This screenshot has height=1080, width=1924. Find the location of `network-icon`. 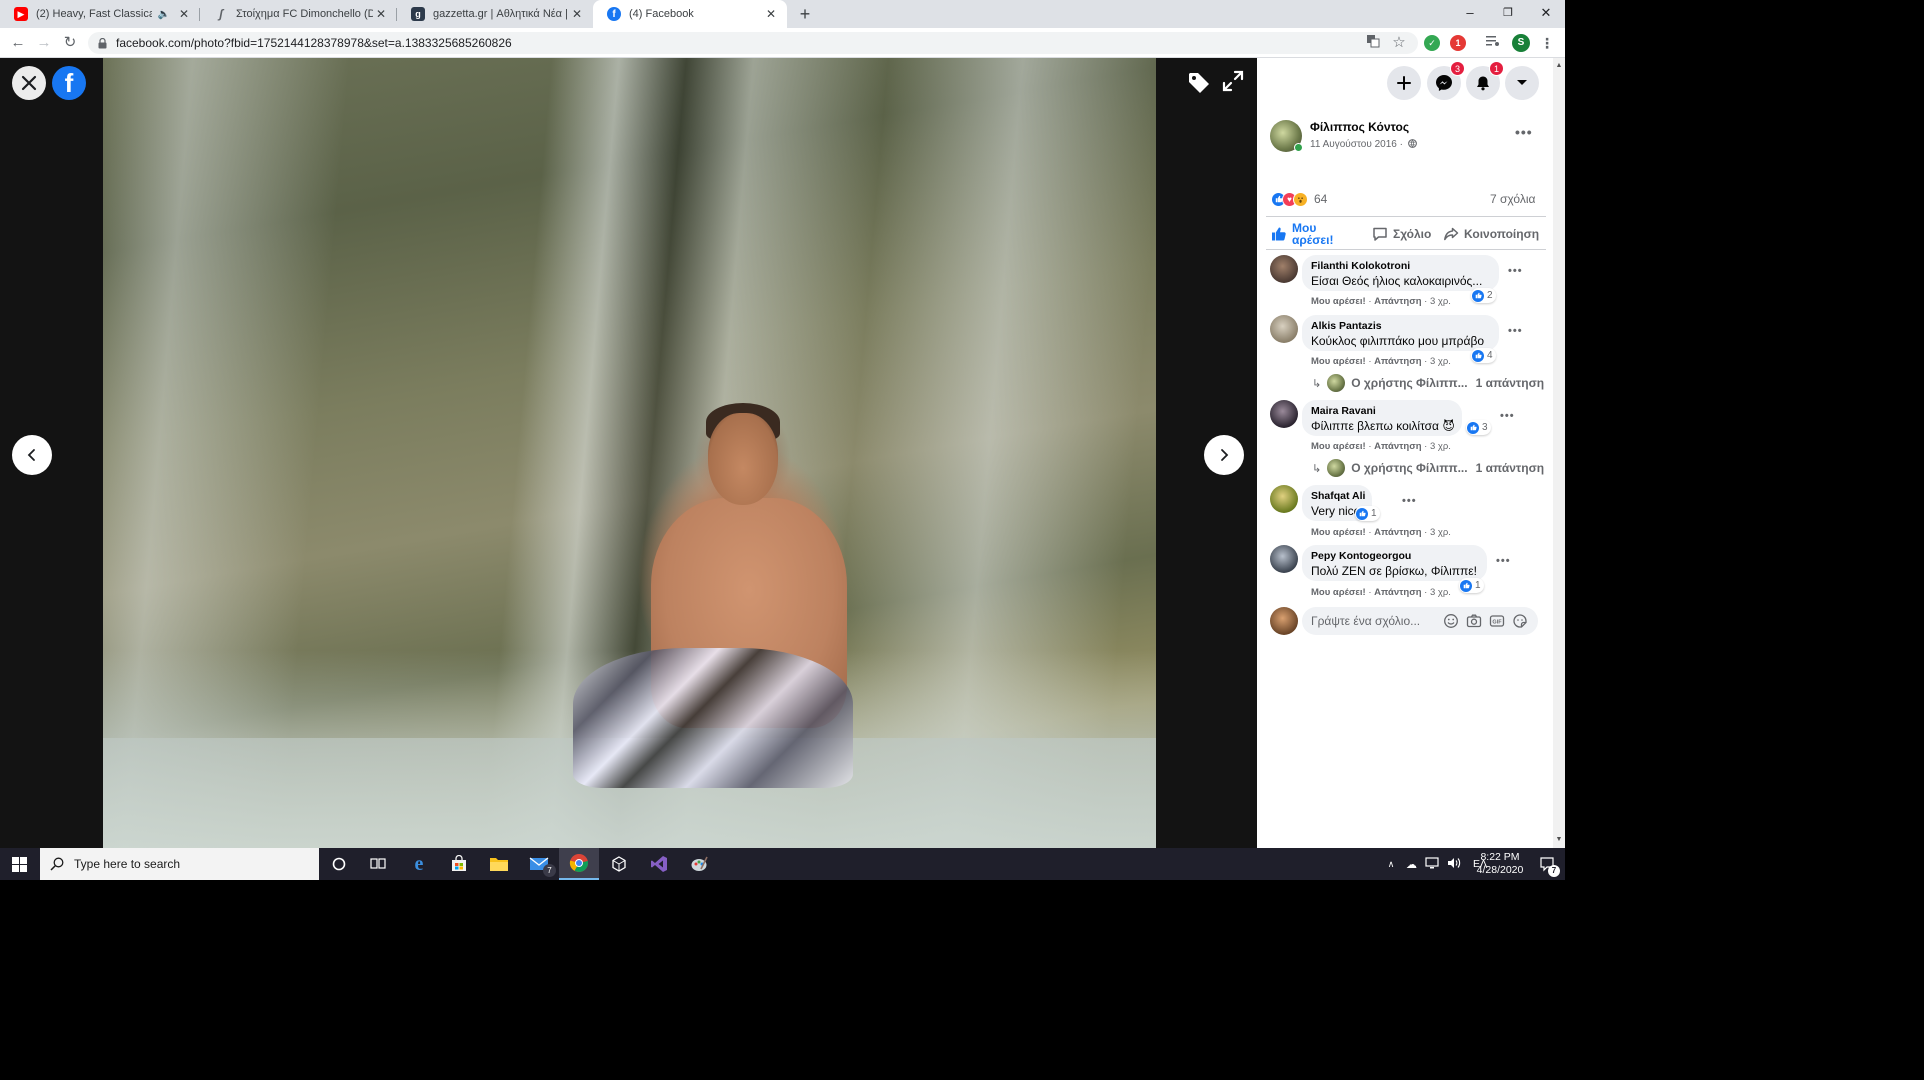

network-icon is located at coordinates (1432, 864).